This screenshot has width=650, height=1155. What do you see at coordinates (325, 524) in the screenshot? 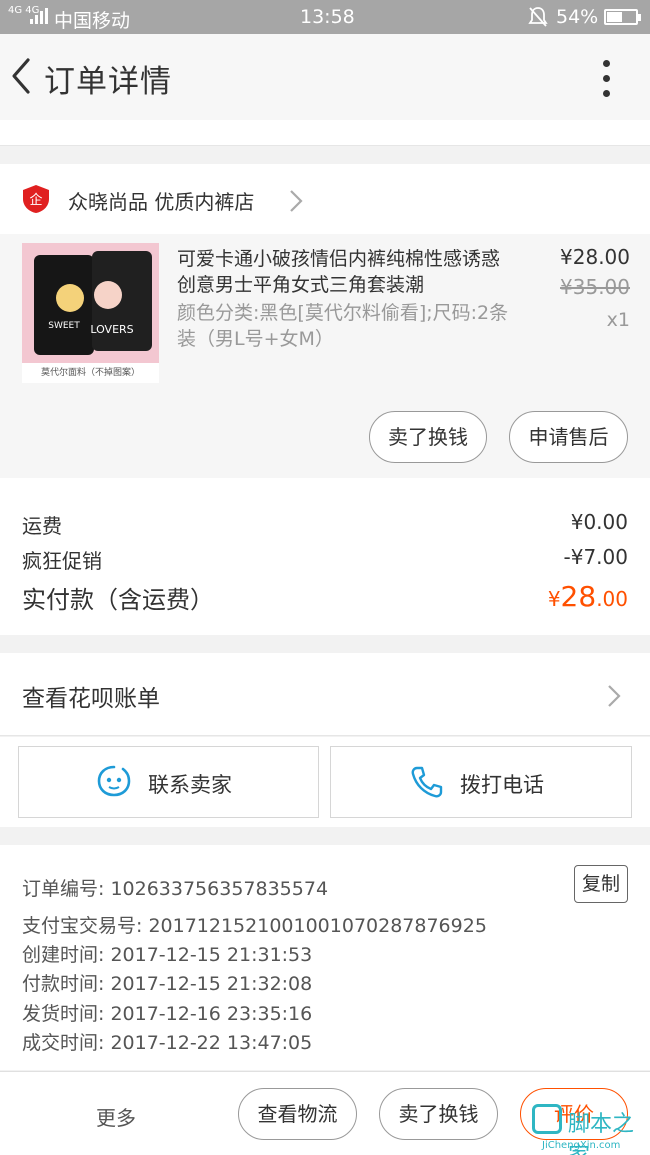
I see `shipping-row: 运费 ¥0.00` at bounding box center [325, 524].